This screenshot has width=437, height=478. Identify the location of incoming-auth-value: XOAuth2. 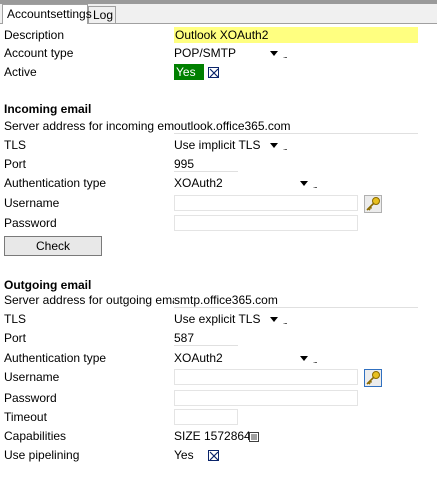
(198, 183).